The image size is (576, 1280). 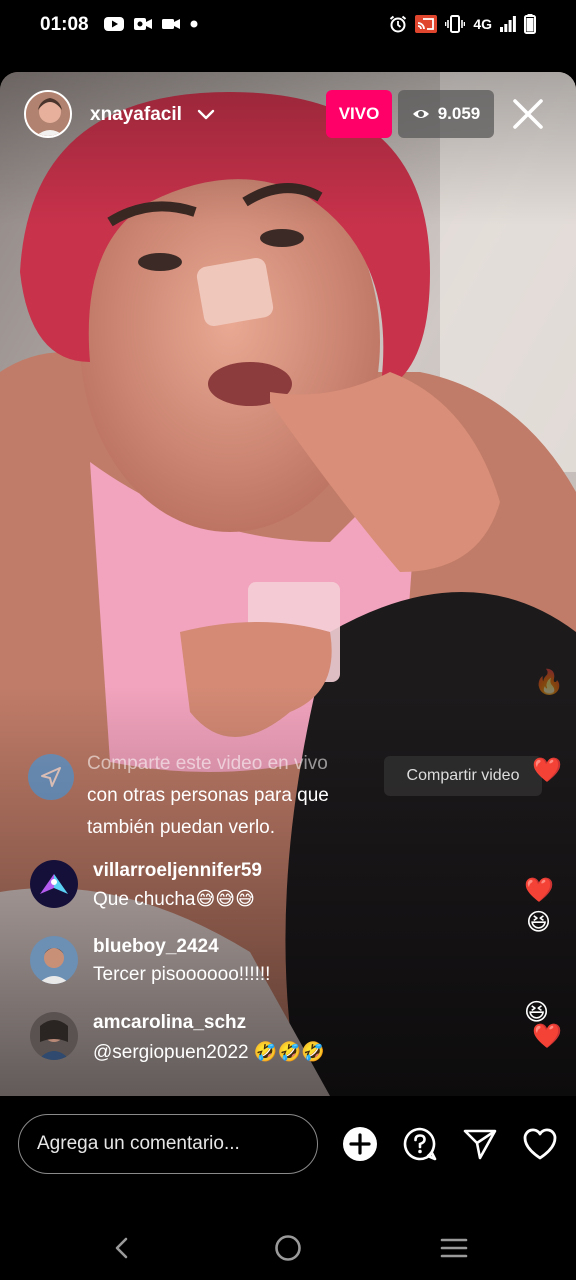 I want to click on status-bar: 01:08 4G, so click(x=288, y=25).